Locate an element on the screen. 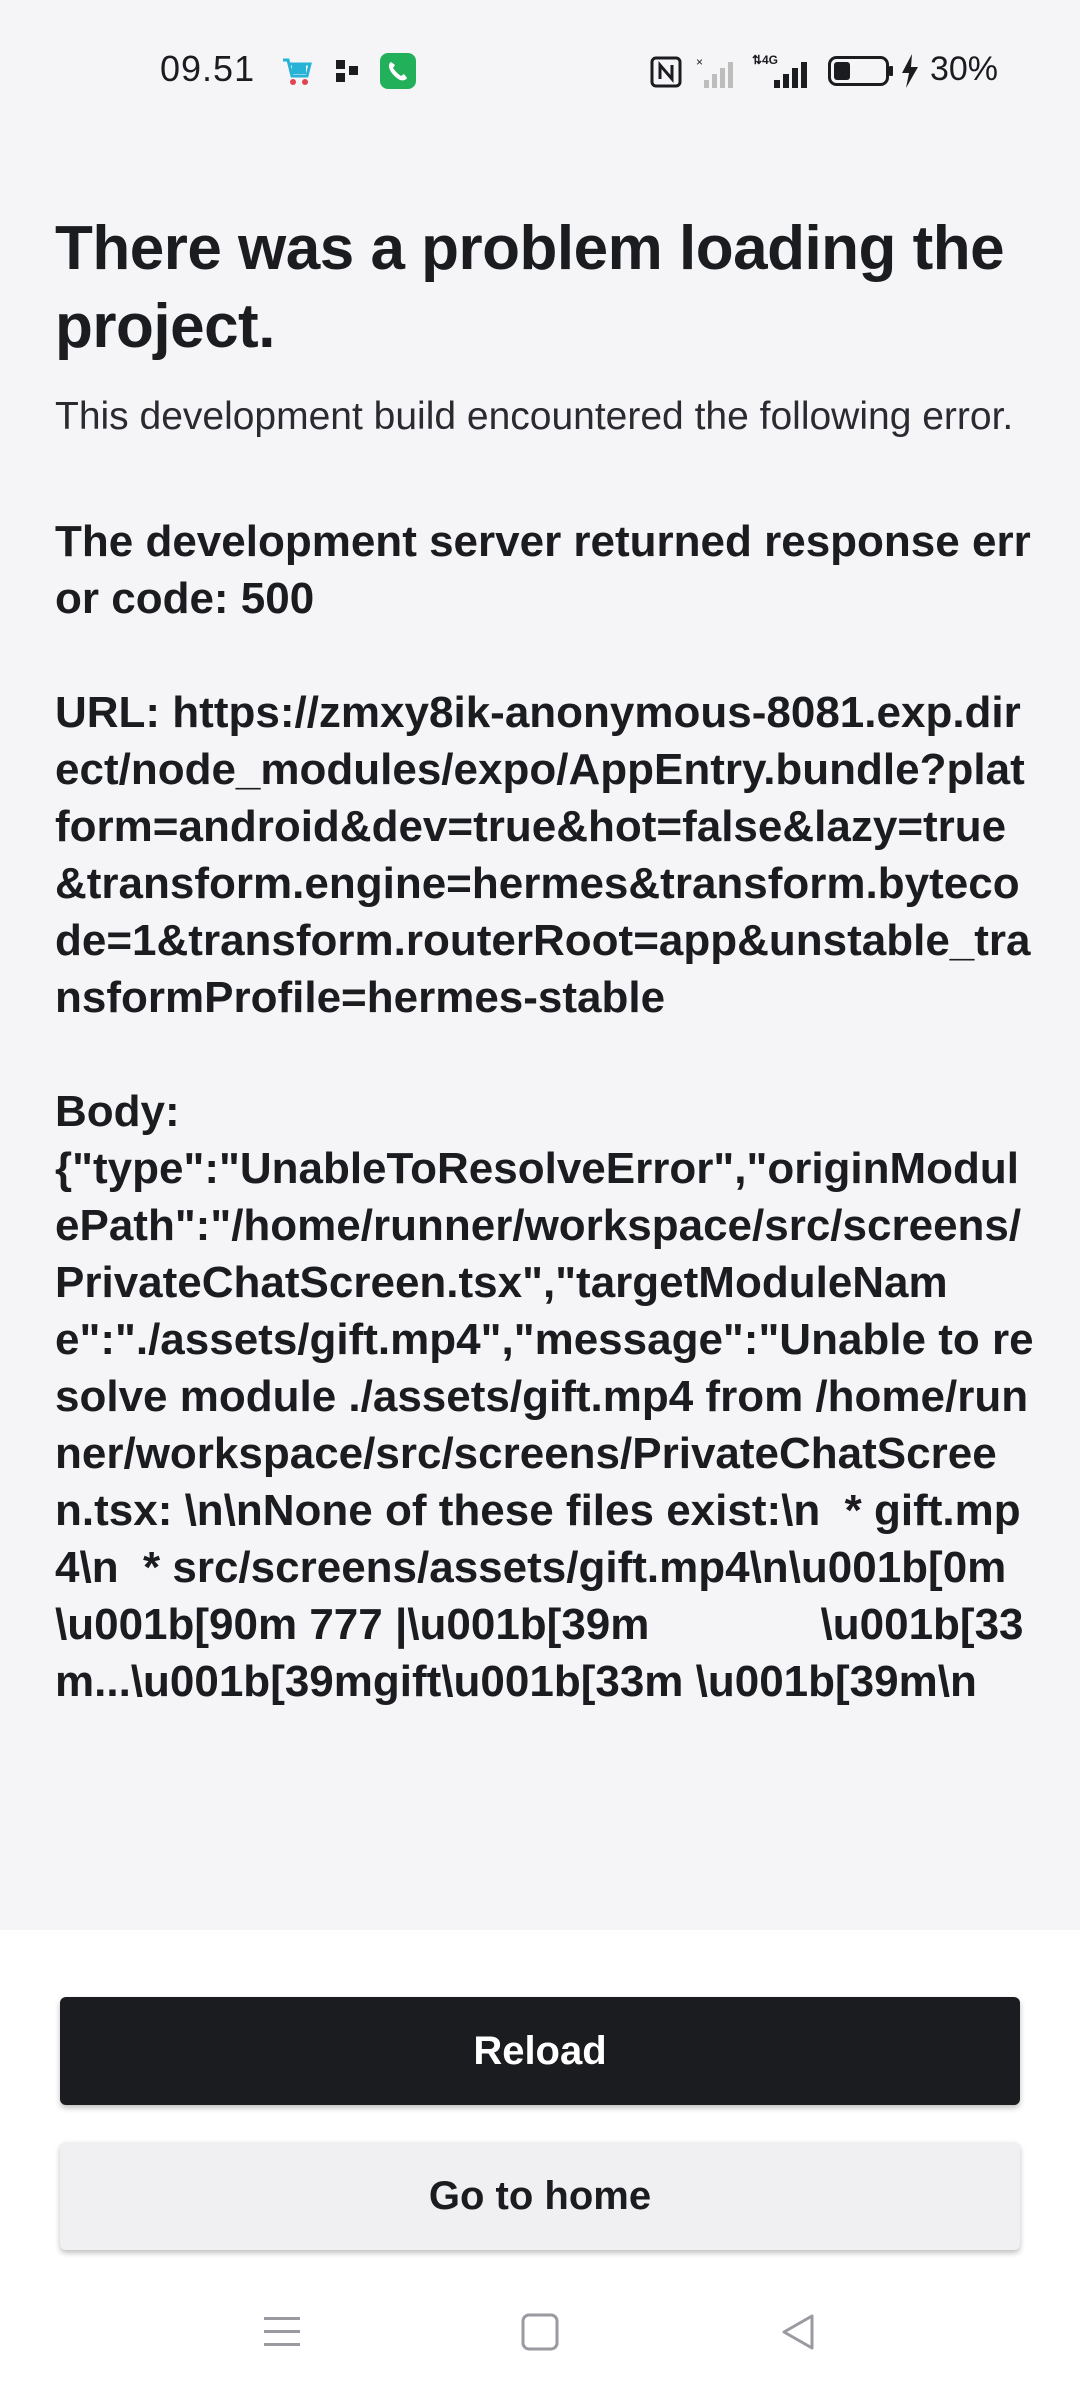 The width and height of the screenshot is (1080, 2400). status-bar: 09.51 × ⇅ 4G 30% is located at coordinates (540, 70).